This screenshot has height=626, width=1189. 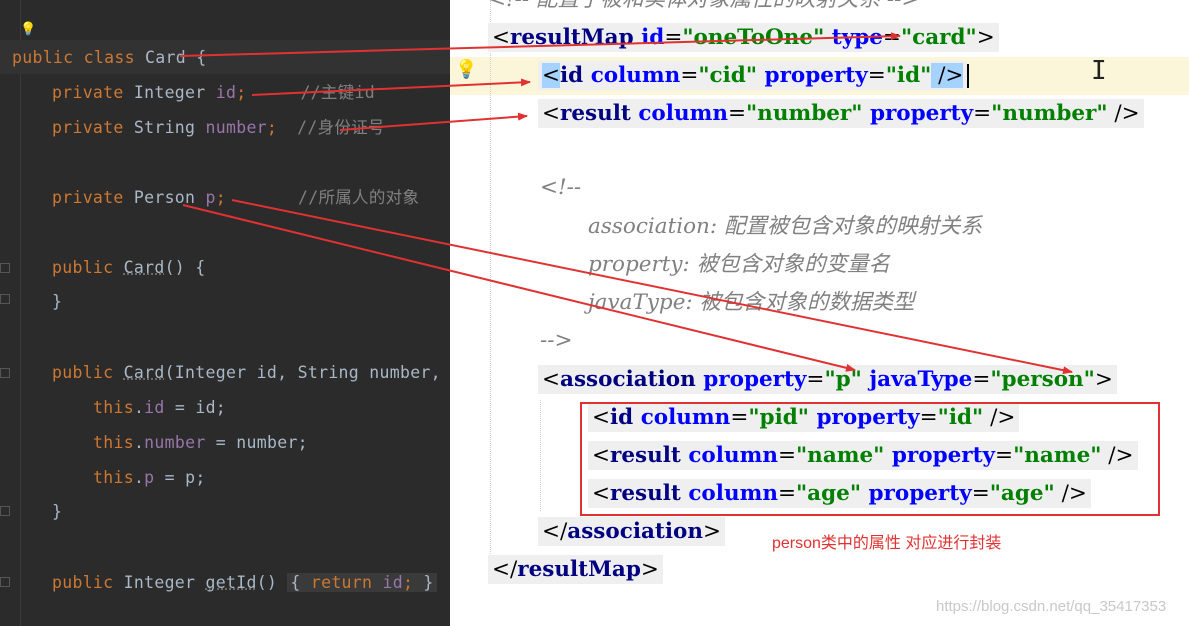 What do you see at coordinates (1042, 379) in the screenshot?
I see `xml-value: "person"` at bounding box center [1042, 379].